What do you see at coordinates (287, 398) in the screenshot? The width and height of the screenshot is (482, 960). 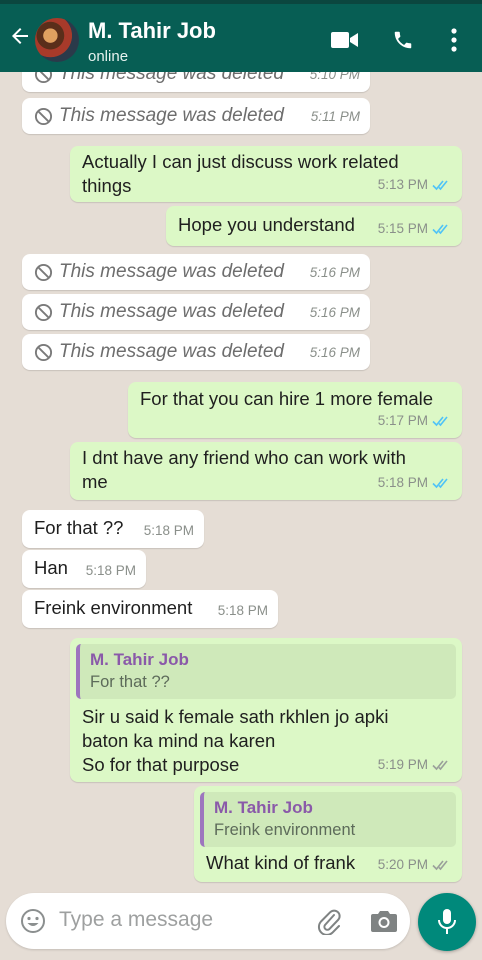 I see `message-text: For that you can hire 1 more female` at bounding box center [287, 398].